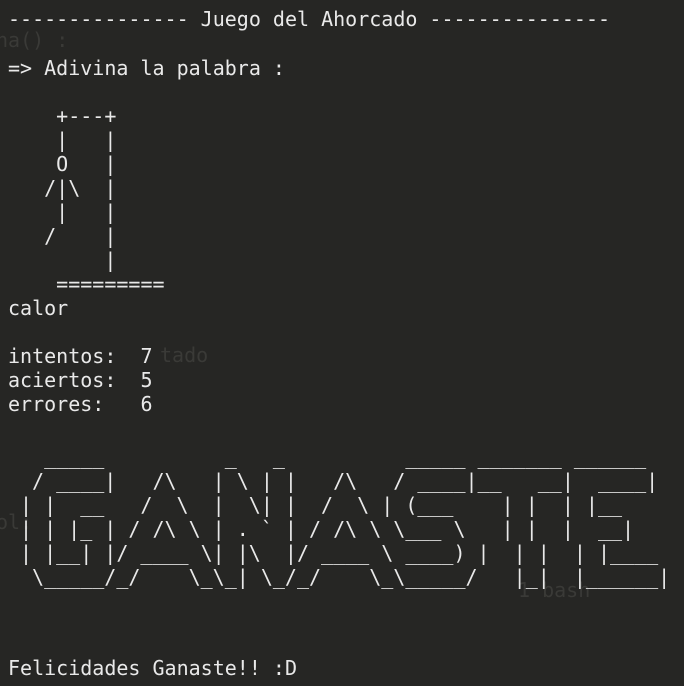 This screenshot has height=686, width=684. I want to click on hangman-drawing: +---+ | | O | /|\ | | | / | | =========, so click(86, 200).